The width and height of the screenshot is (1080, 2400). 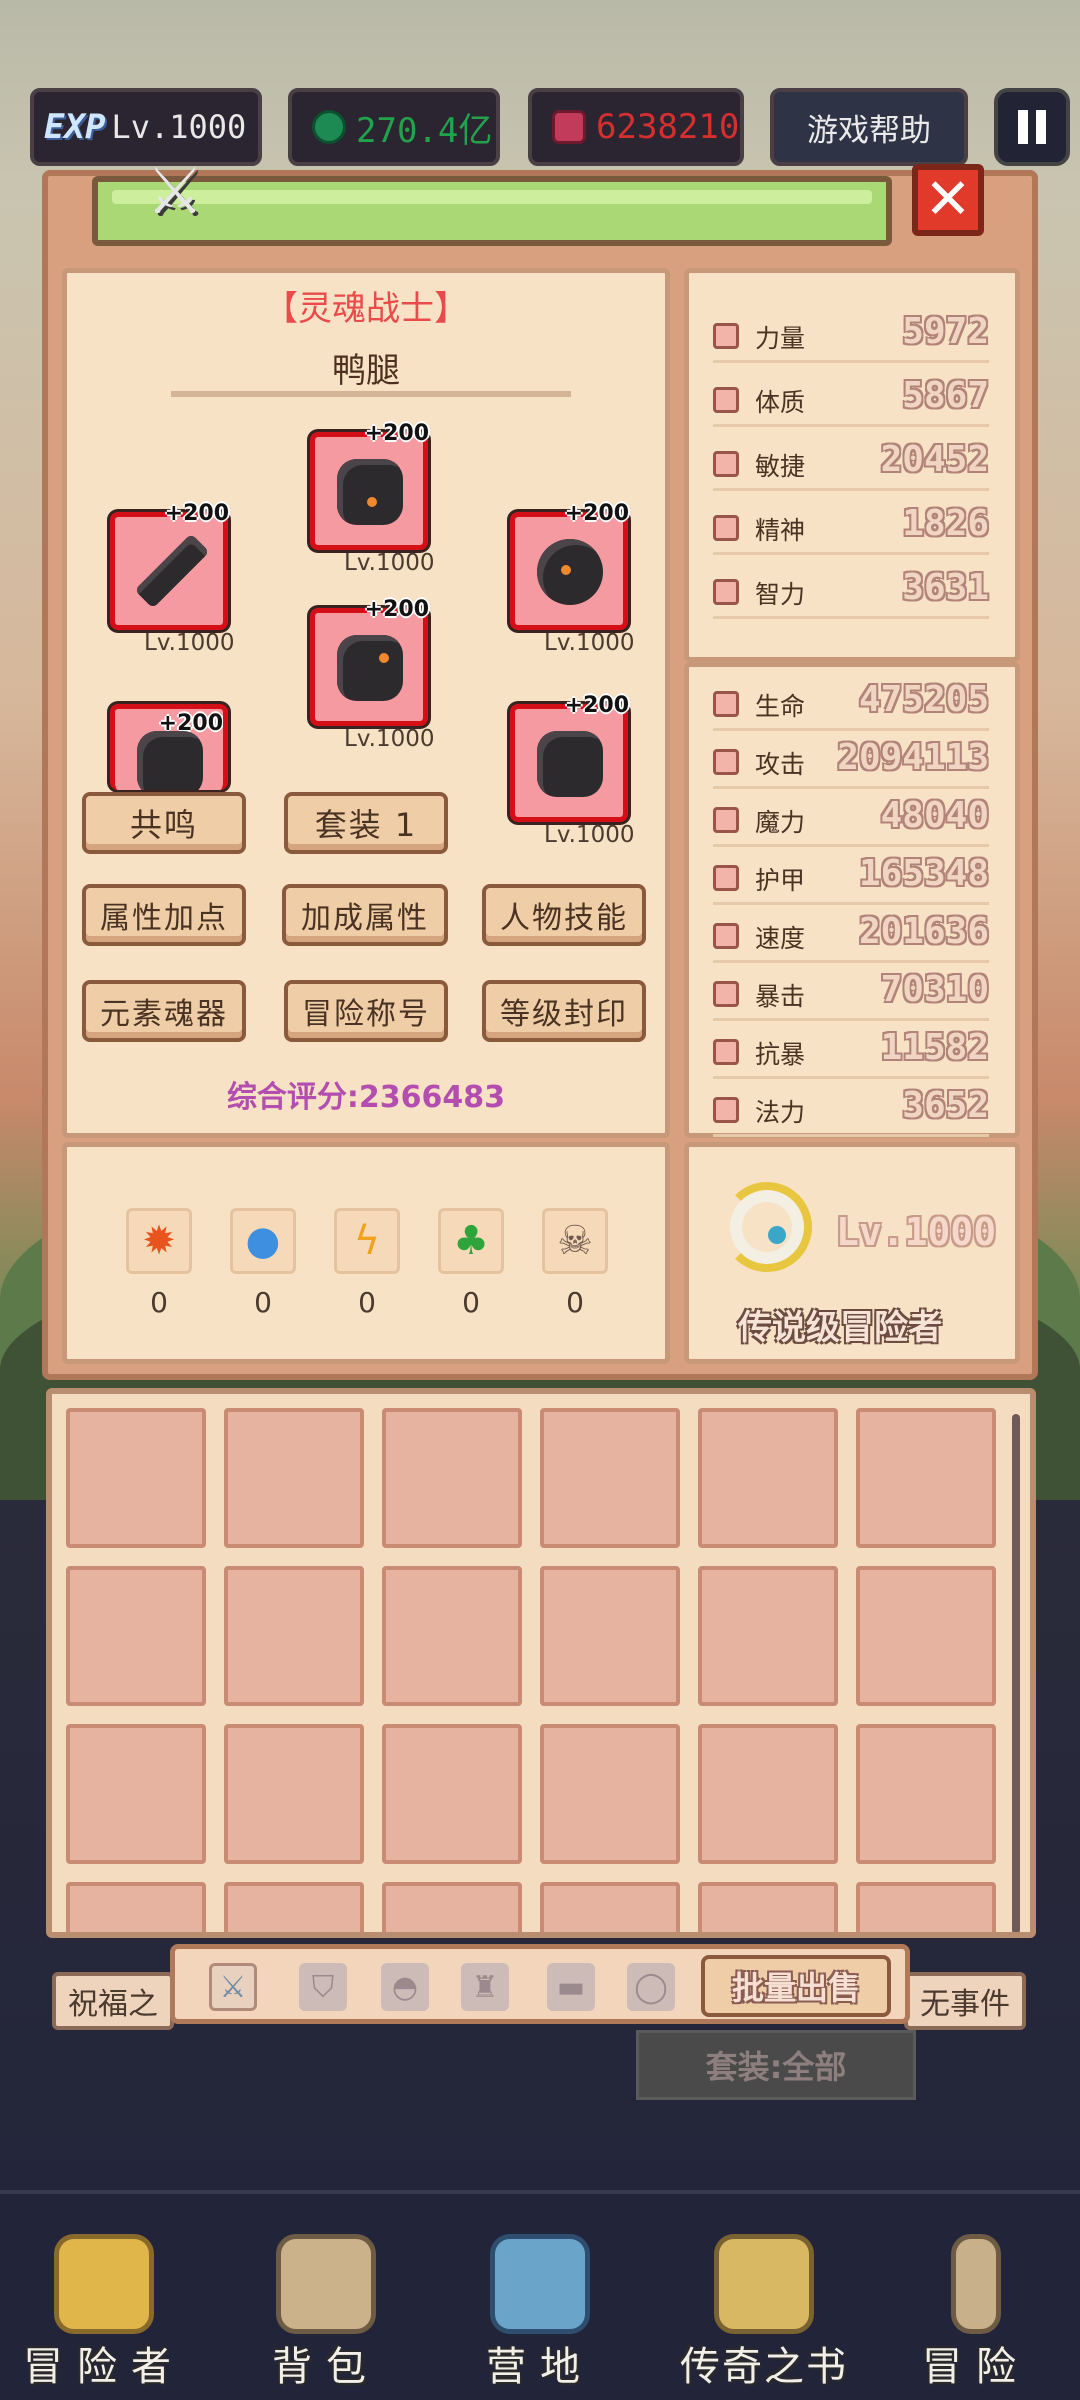 What do you see at coordinates (405, 1987) in the screenshot?
I see `tab-helmet: ◓` at bounding box center [405, 1987].